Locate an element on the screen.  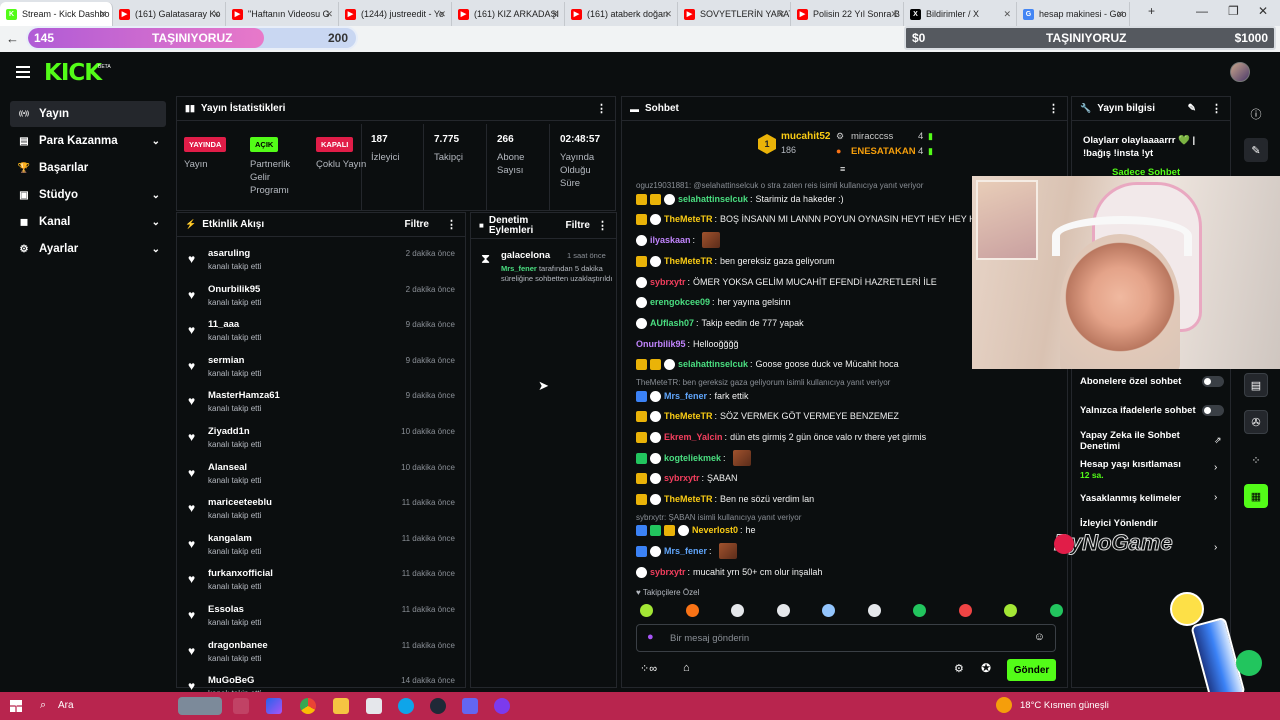
pencil-icon: ✎ is located at coordinates (1256, 150).